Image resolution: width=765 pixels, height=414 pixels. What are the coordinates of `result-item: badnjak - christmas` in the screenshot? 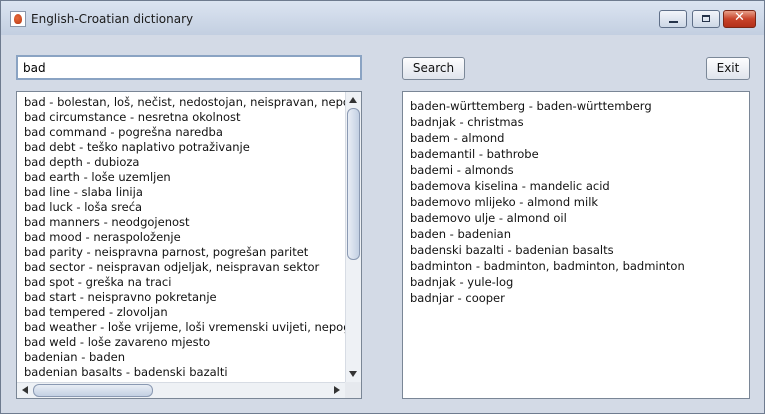 It's located at (467, 122).